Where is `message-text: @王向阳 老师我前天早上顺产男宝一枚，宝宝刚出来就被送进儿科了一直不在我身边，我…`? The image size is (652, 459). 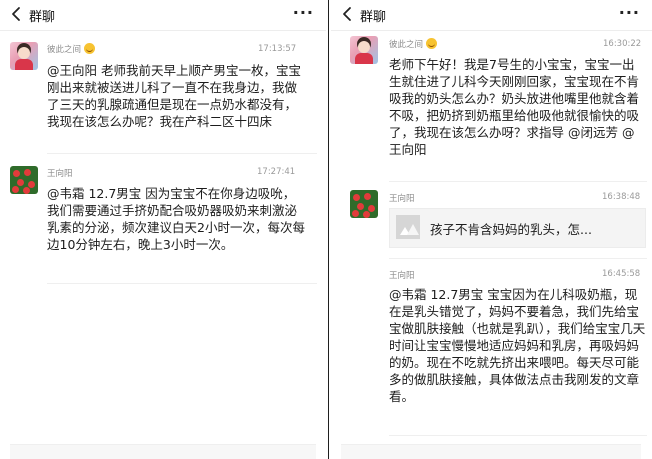 message-text: @王向阳 老师我前天早上顺产男宝一枚，宝宝刚出来就被送进儿科了一直不在我身边，我… is located at coordinates (174, 96).